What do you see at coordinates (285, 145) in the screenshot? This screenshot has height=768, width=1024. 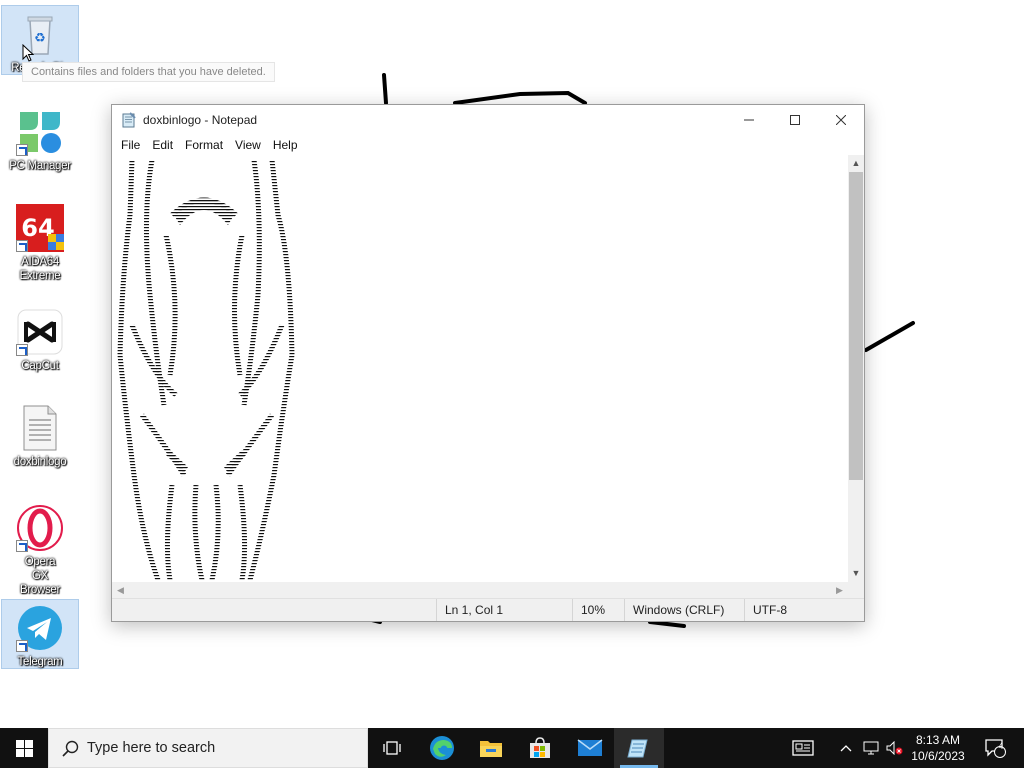 I see `menu-help: Help` at bounding box center [285, 145].